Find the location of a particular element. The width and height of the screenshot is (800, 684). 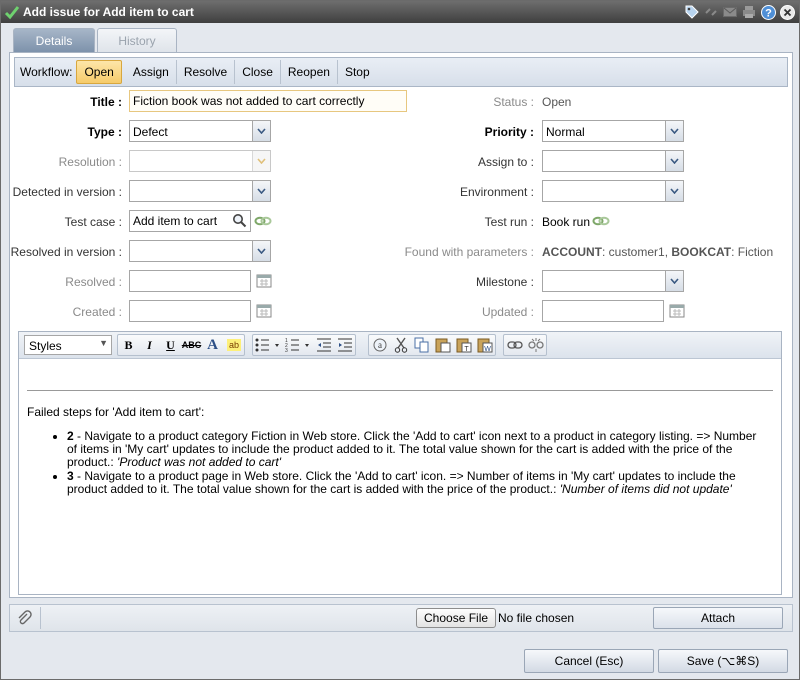

parameter-value: : customer1, is located at coordinates (637, 252).